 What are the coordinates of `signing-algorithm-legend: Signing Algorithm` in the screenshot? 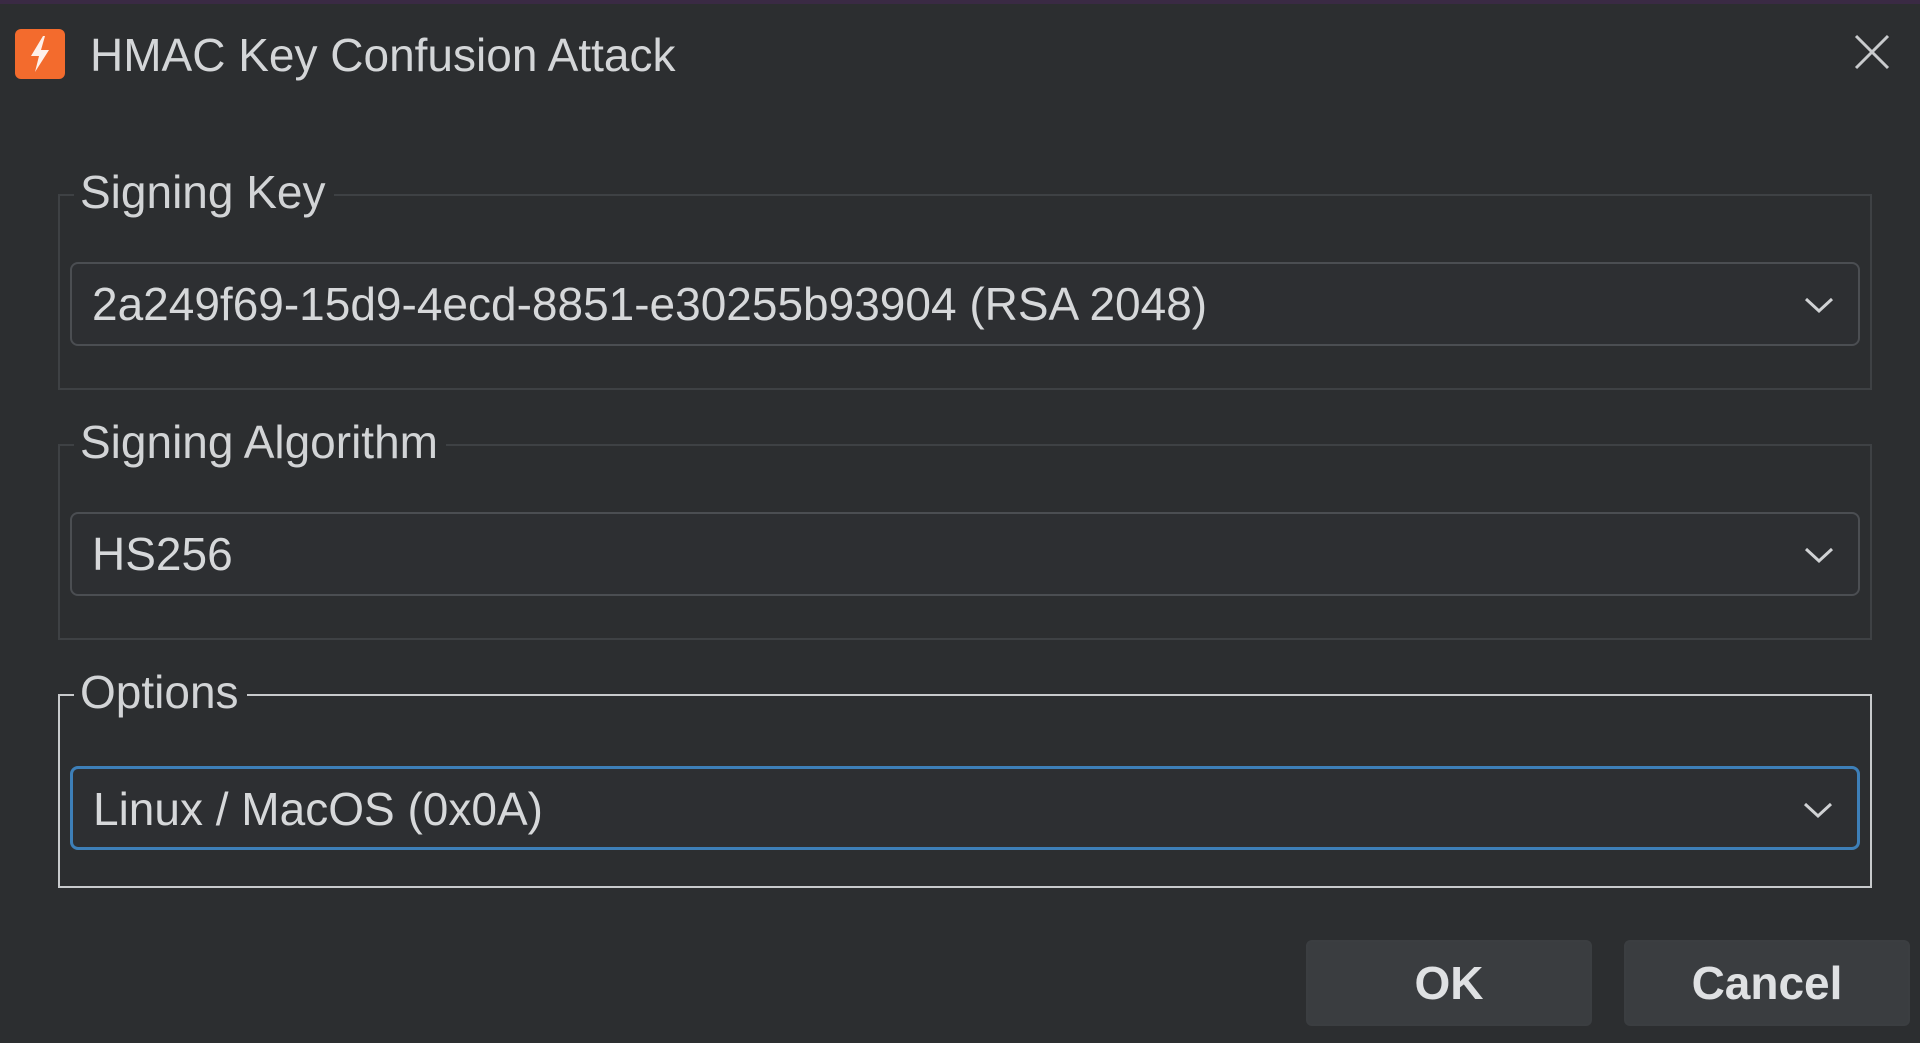 It's located at (260, 442).